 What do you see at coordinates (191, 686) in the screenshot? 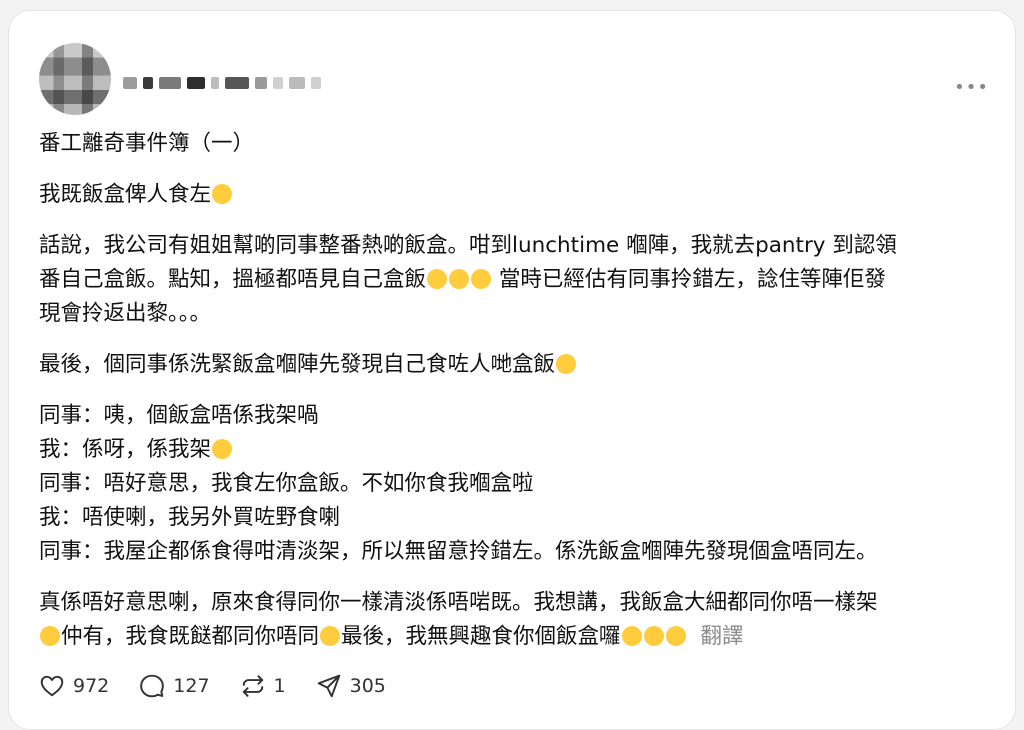
I see `comment-count: 127` at bounding box center [191, 686].